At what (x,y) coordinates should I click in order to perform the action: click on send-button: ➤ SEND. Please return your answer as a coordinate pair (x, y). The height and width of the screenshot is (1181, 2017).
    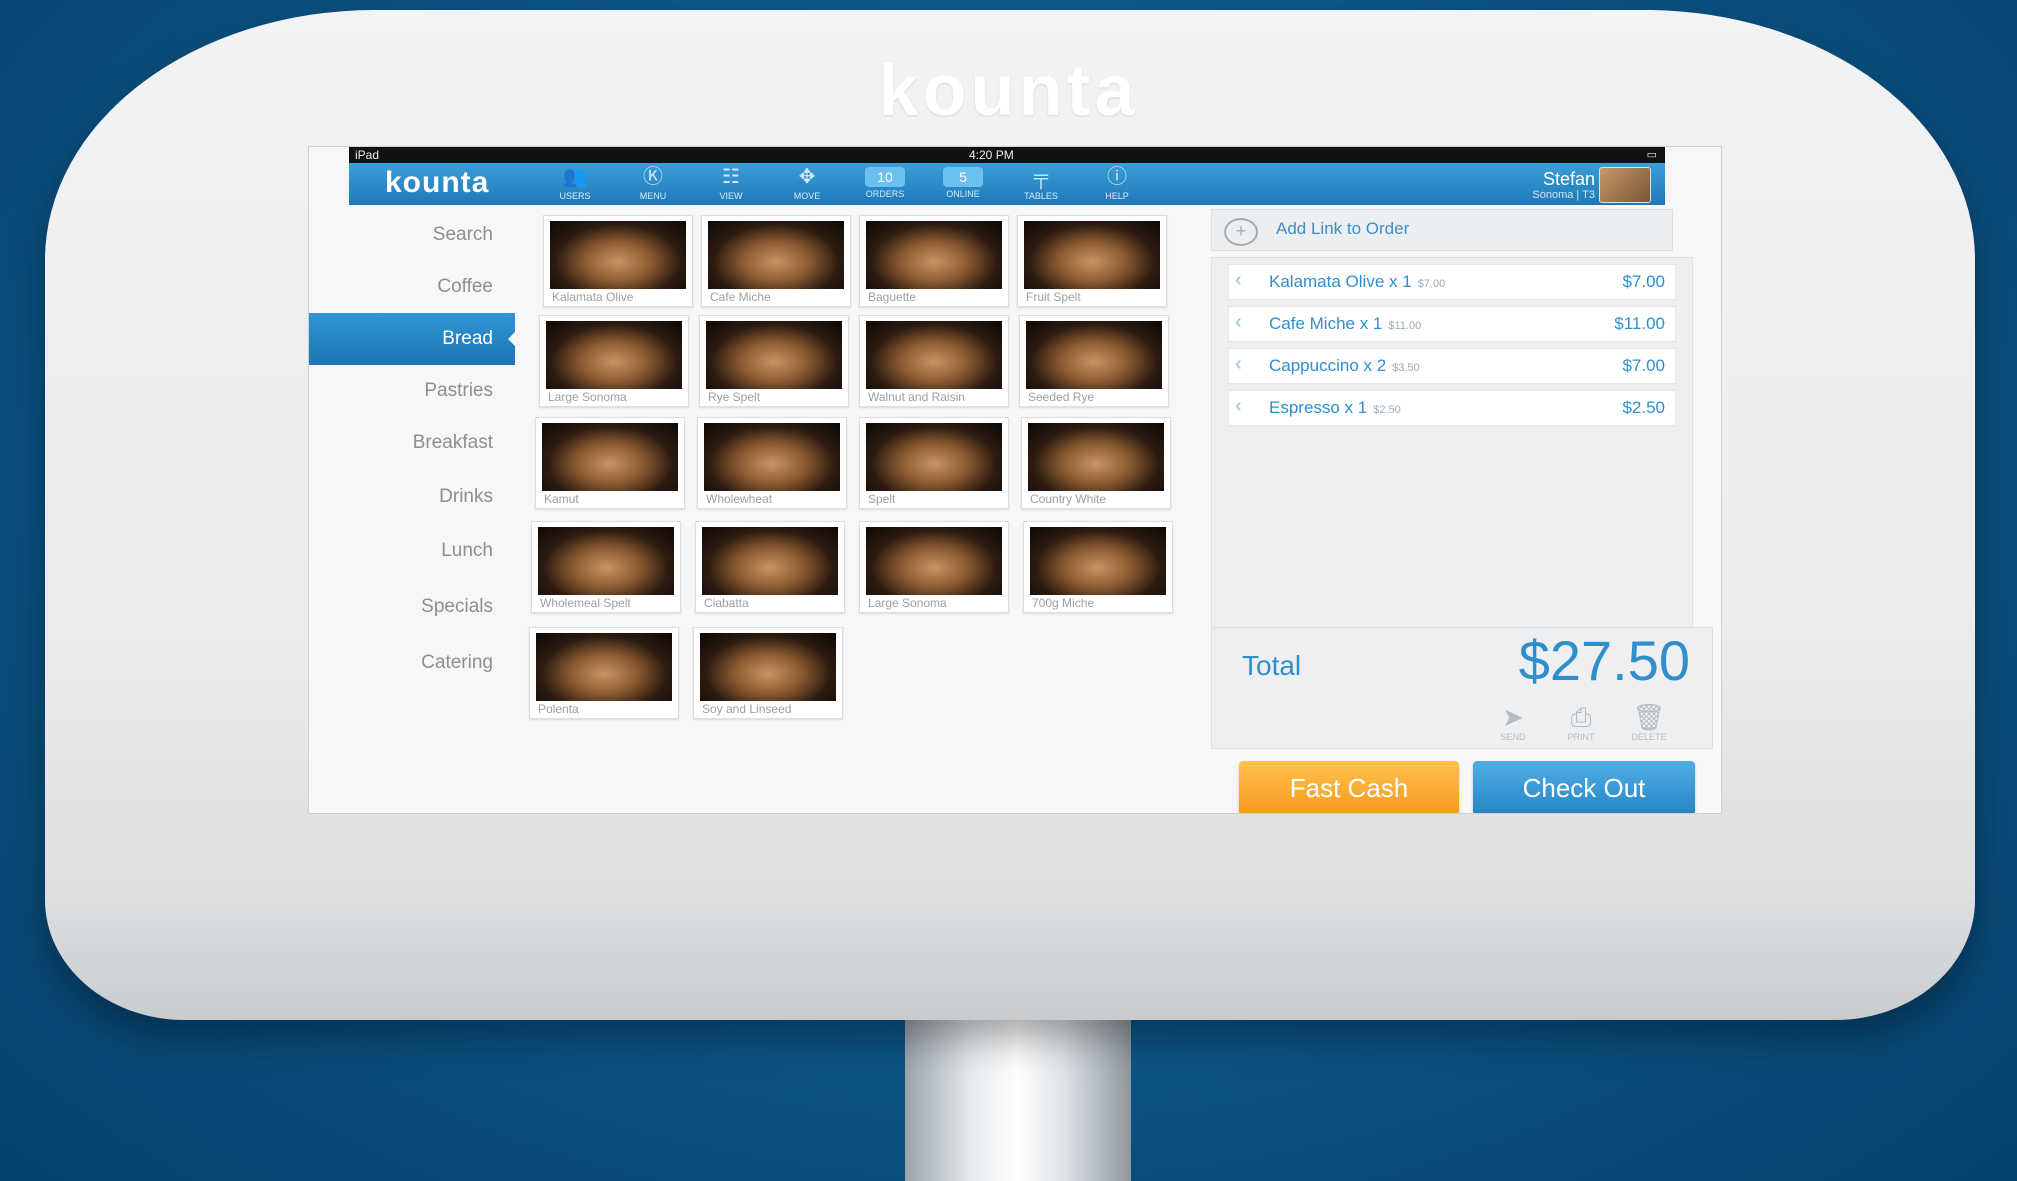
    Looking at the image, I should click on (1513, 722).